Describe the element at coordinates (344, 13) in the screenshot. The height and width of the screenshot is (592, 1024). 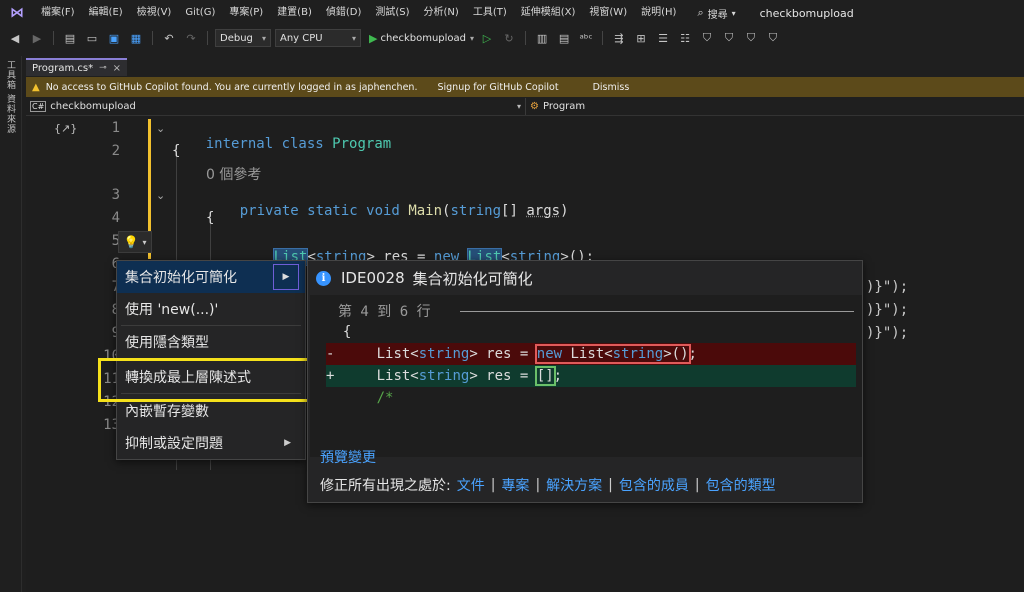
I see `menu-debug: 偵錯(D)` at that location.